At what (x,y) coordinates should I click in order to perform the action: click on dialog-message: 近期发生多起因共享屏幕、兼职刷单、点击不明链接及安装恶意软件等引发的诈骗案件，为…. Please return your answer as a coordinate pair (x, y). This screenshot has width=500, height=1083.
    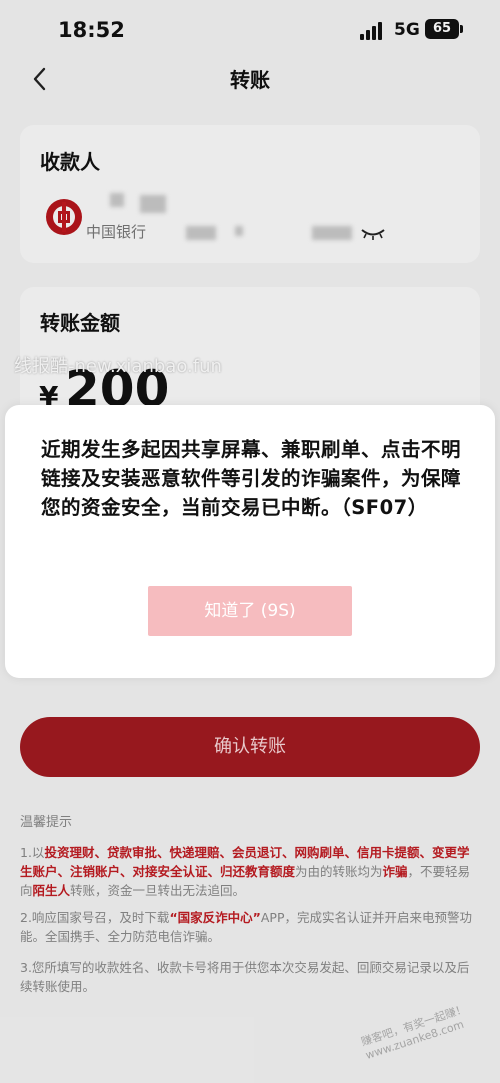
    Looking at the image, I should click on (251, 478).